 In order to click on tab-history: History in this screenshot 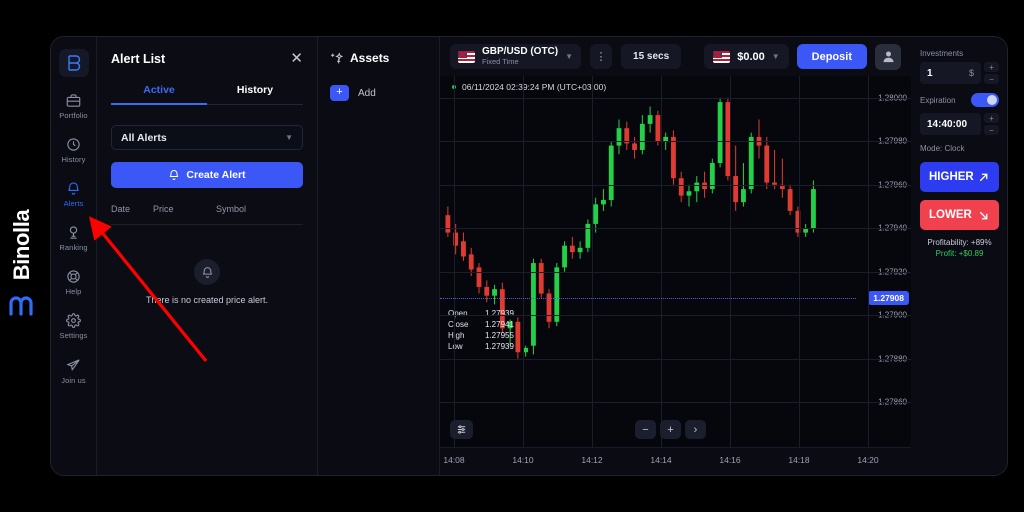, I will do `click(255, 94)`.